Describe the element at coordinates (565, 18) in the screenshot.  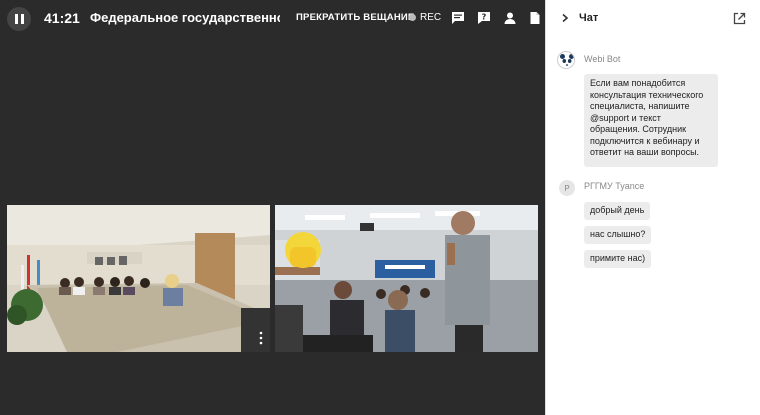
I see `chevron-right-icon` at that location.